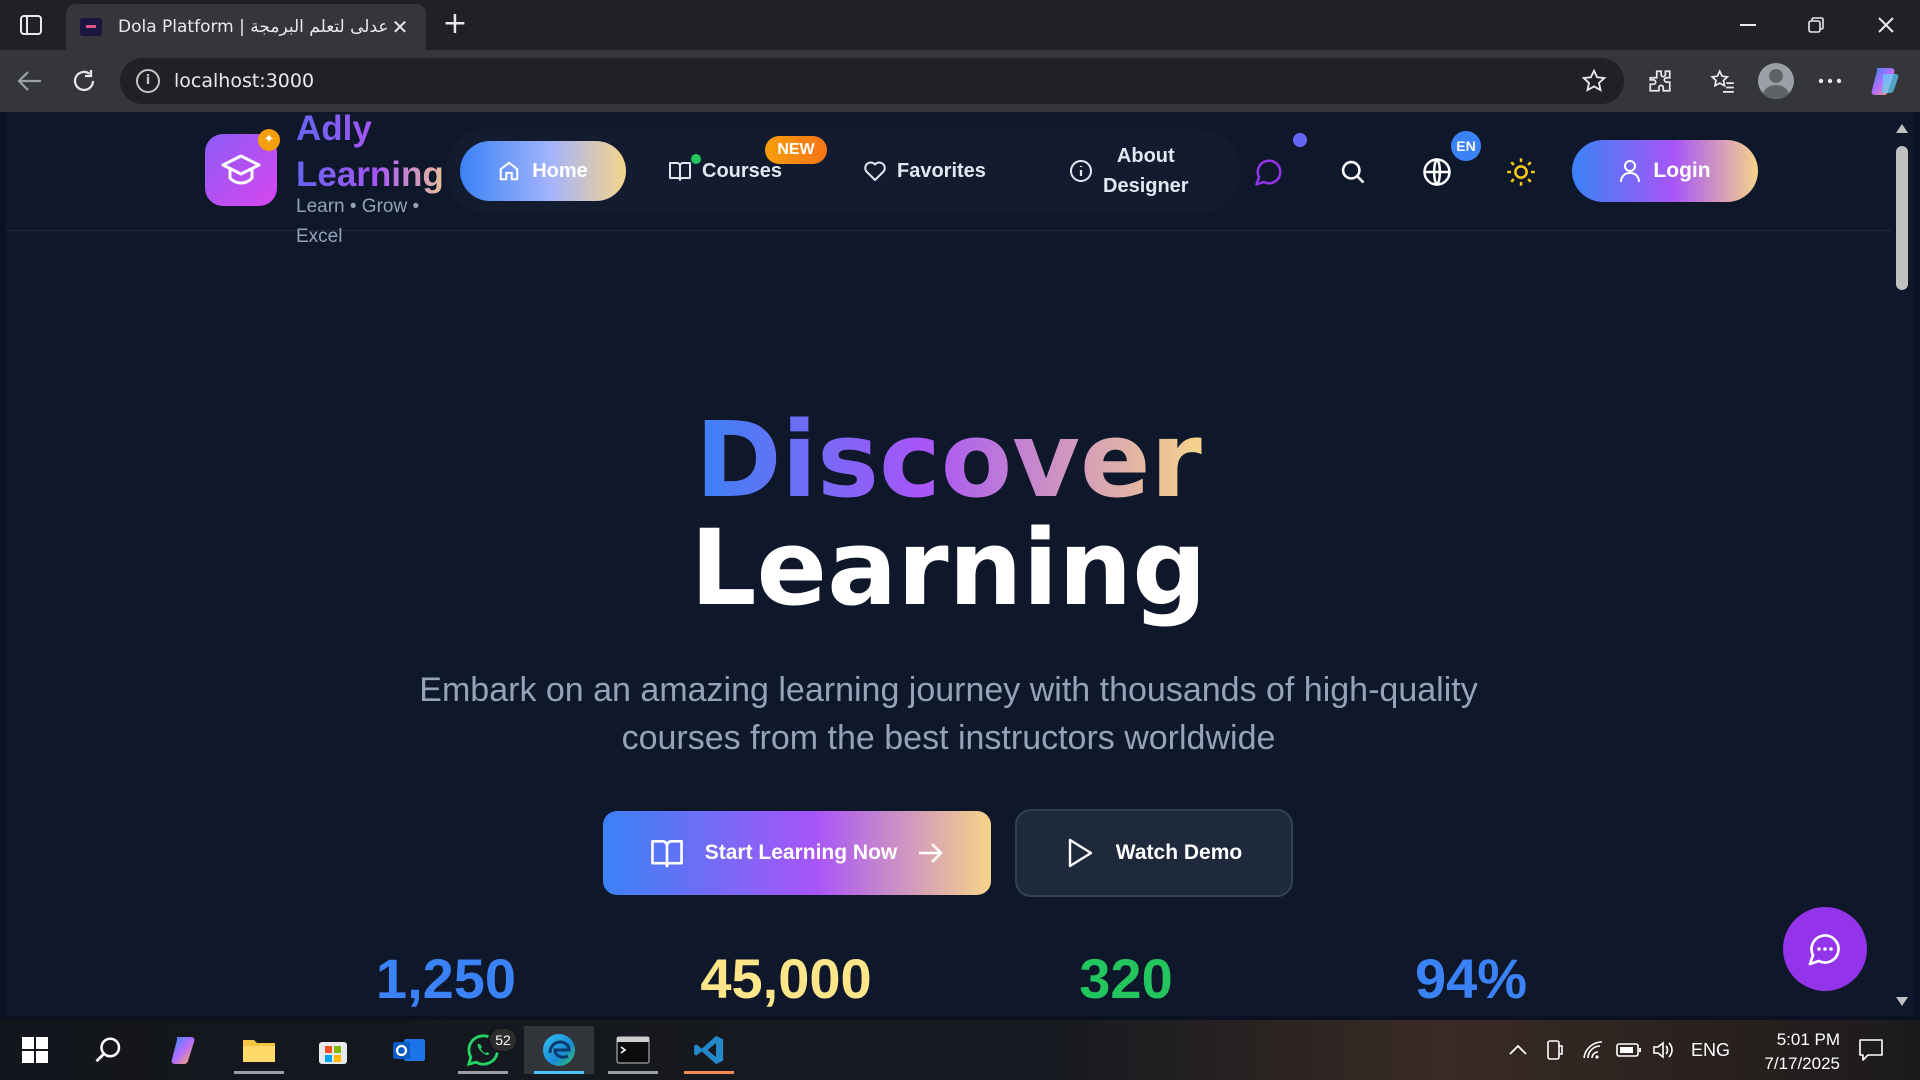  I want to click on watch-demo-button: Watch Demo, so click(1154, 853).